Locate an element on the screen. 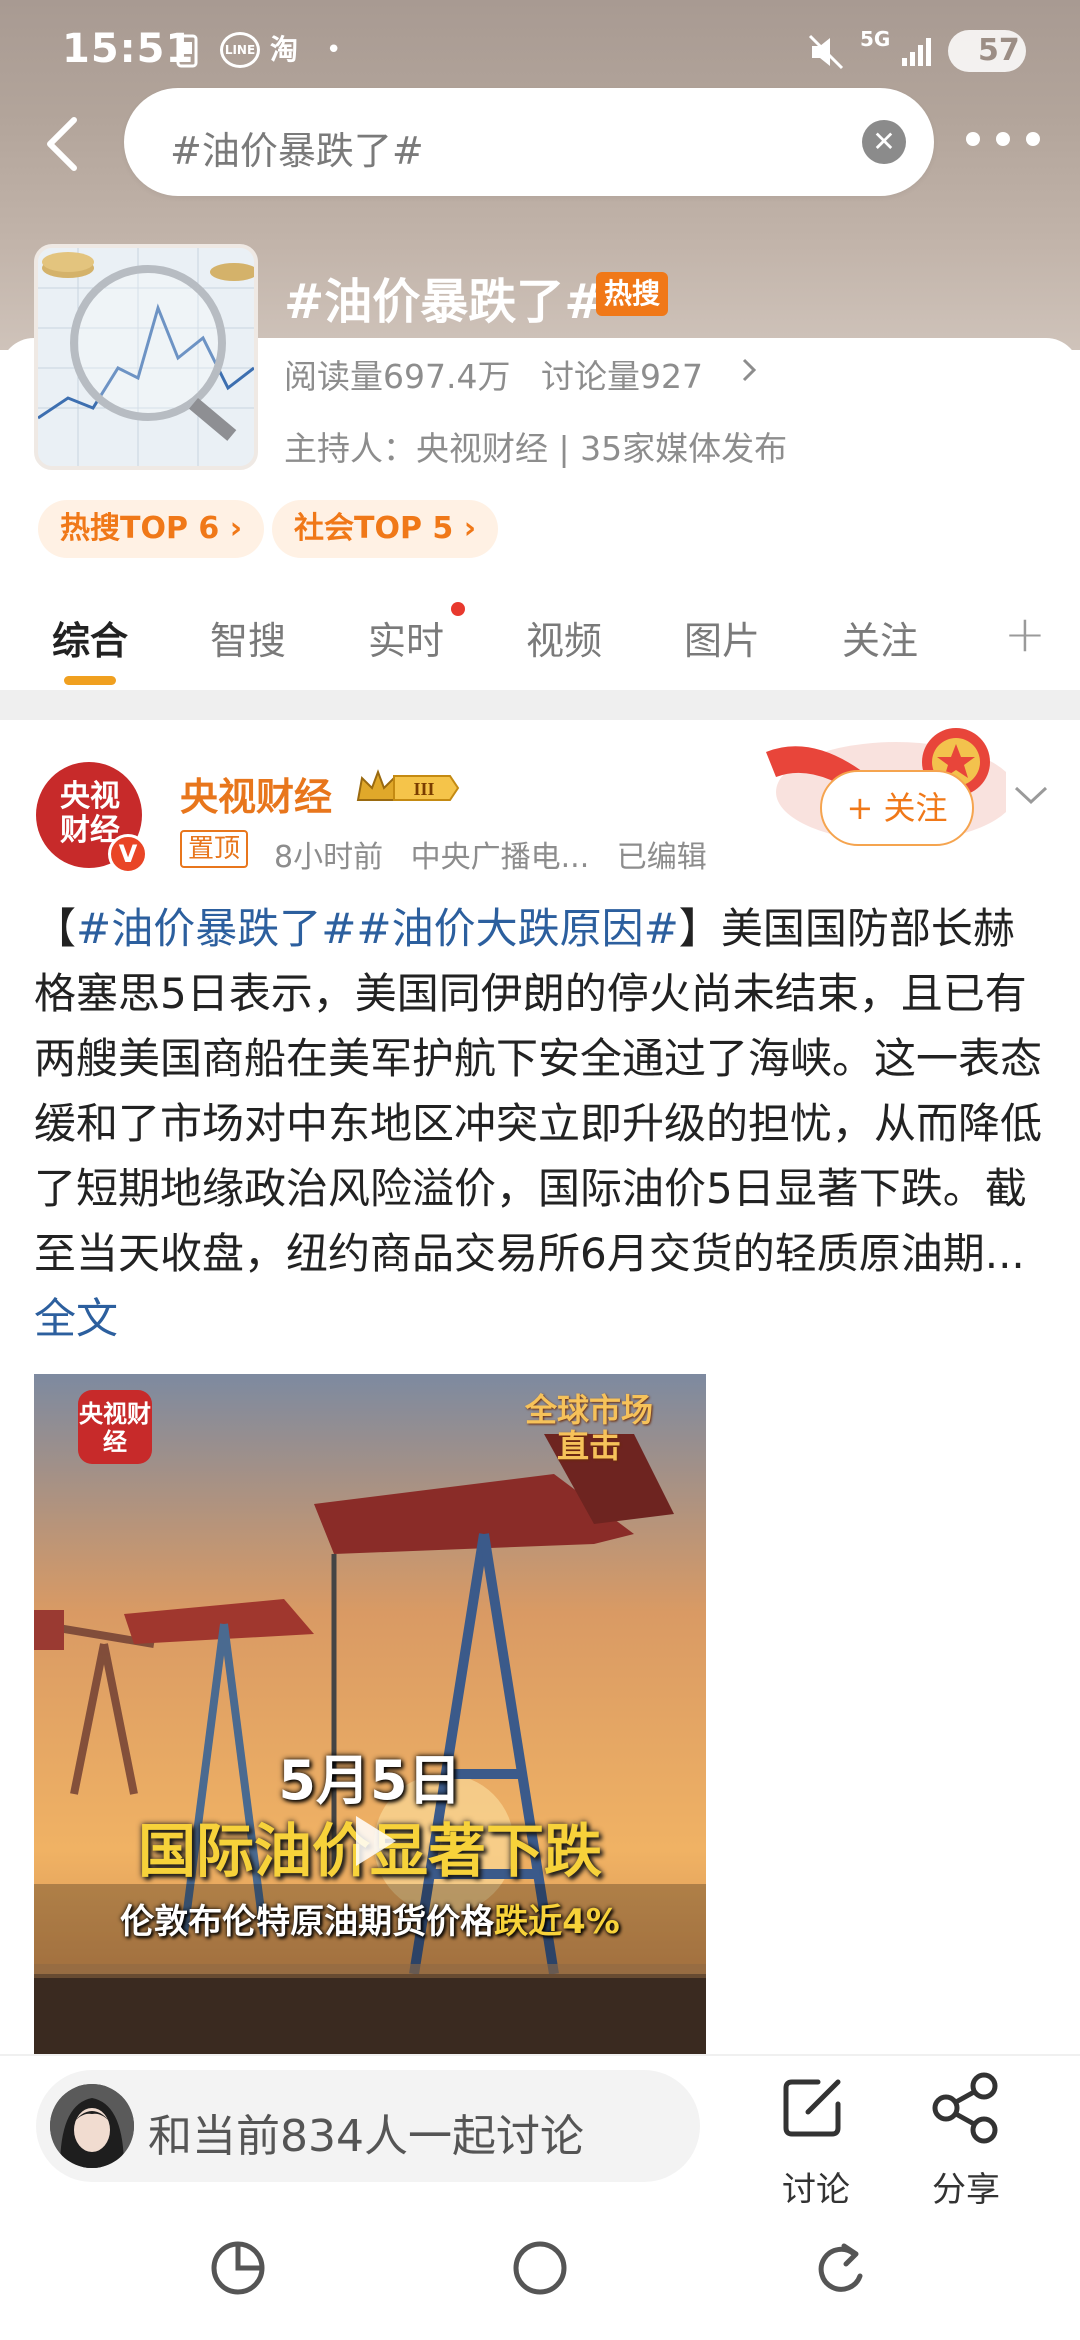 The image size is (1080, 2340). play-icon is located at coordinates (371, 1841).